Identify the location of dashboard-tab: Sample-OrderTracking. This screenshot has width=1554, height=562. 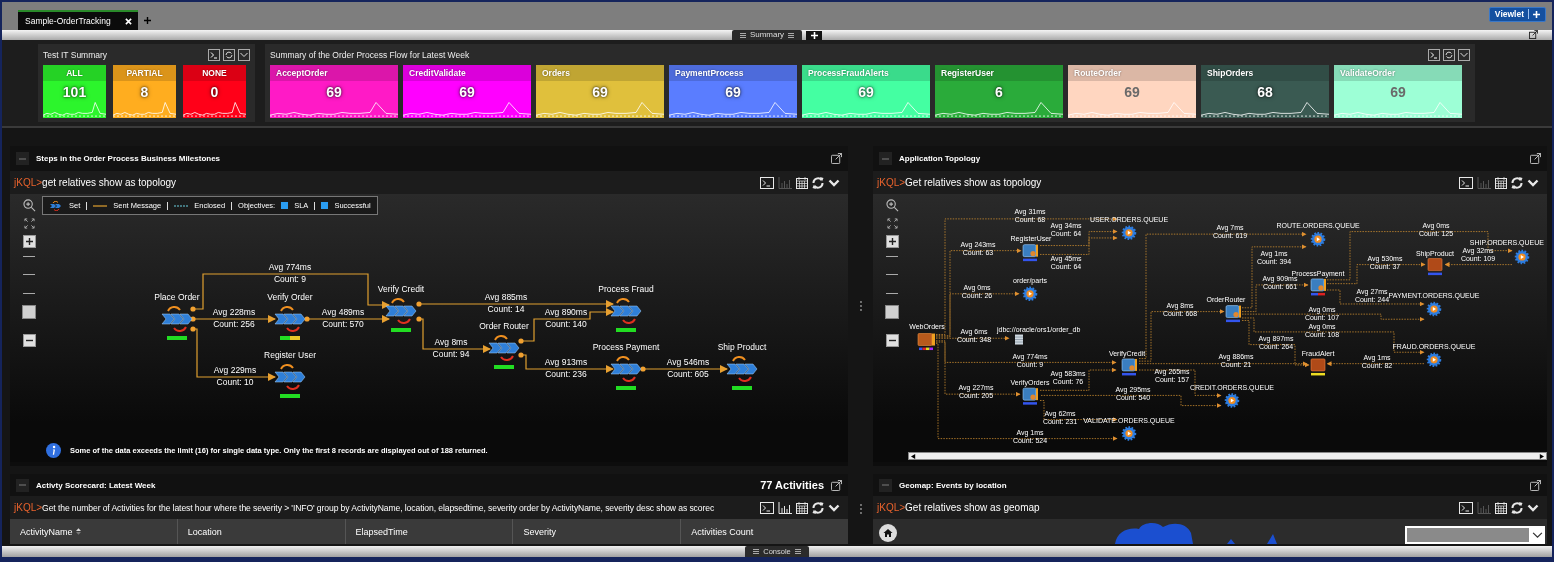
(78, 20).